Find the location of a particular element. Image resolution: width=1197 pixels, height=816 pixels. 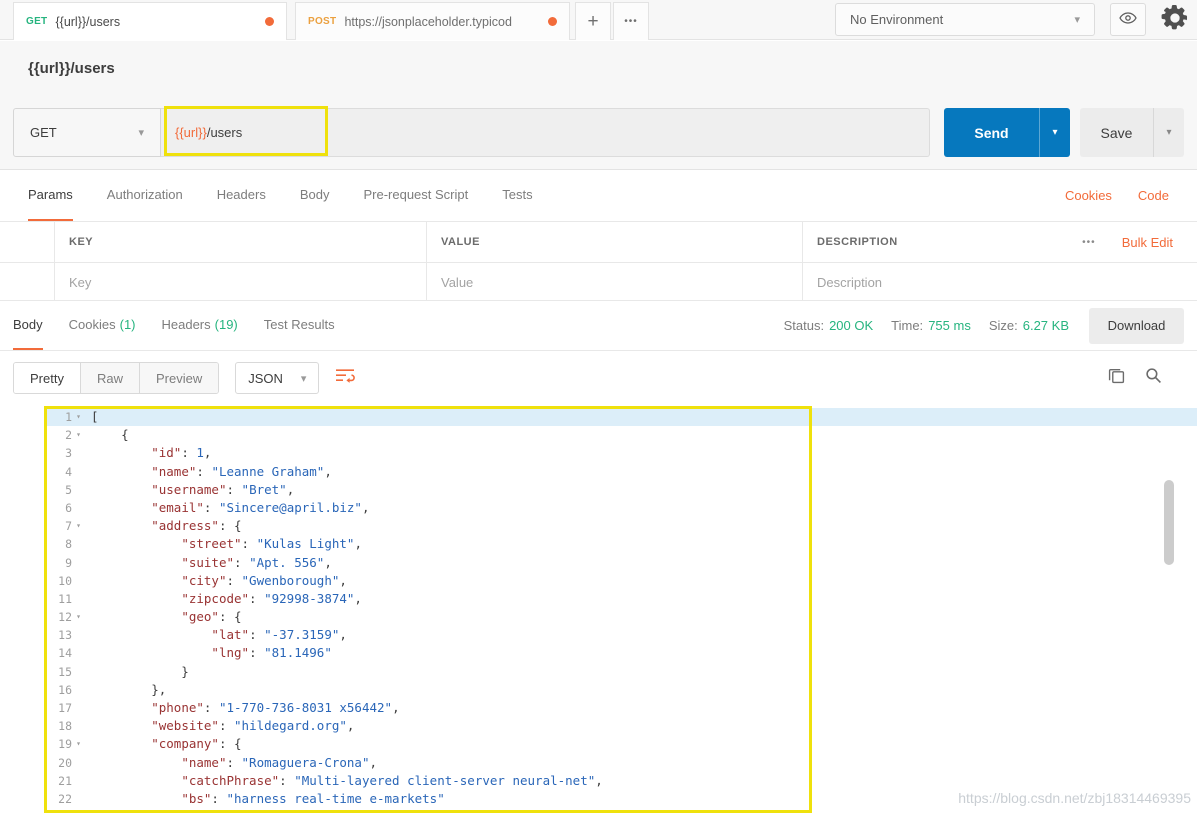

tab-body: Body is located at coordinates (315, 195).